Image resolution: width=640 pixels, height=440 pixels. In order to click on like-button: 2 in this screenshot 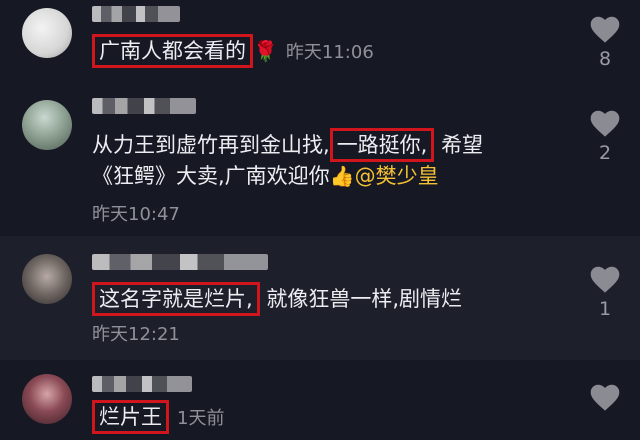, I will do `click(605, 136)`.